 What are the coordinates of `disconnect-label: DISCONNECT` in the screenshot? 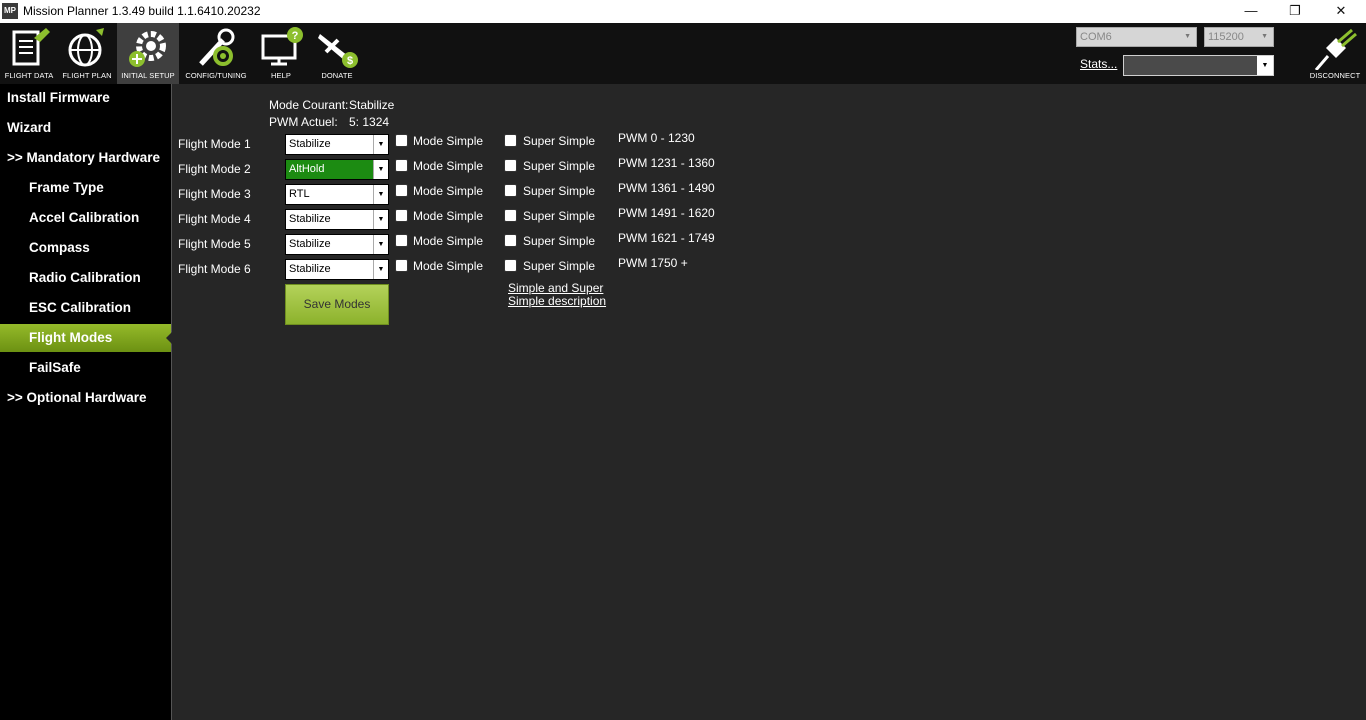 It's located at (1335, 75).